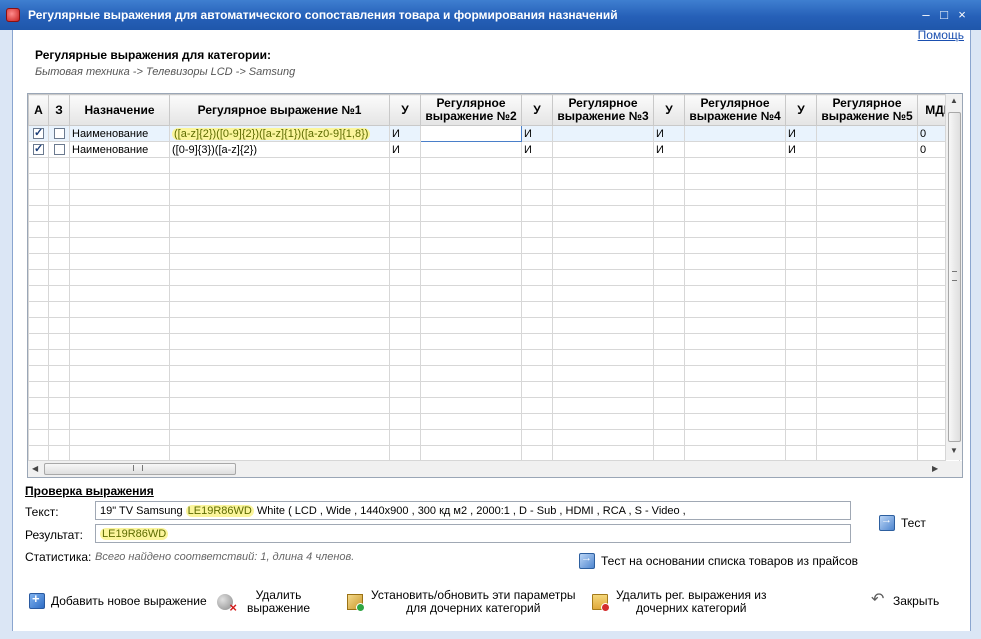 The height and width of the screenshot is (639, 981). What do you see at coordinates (471, 110) in the screenshot?
I see `col-header-rx2: Регулярное выражение №2` at bounding box center [471, 110].